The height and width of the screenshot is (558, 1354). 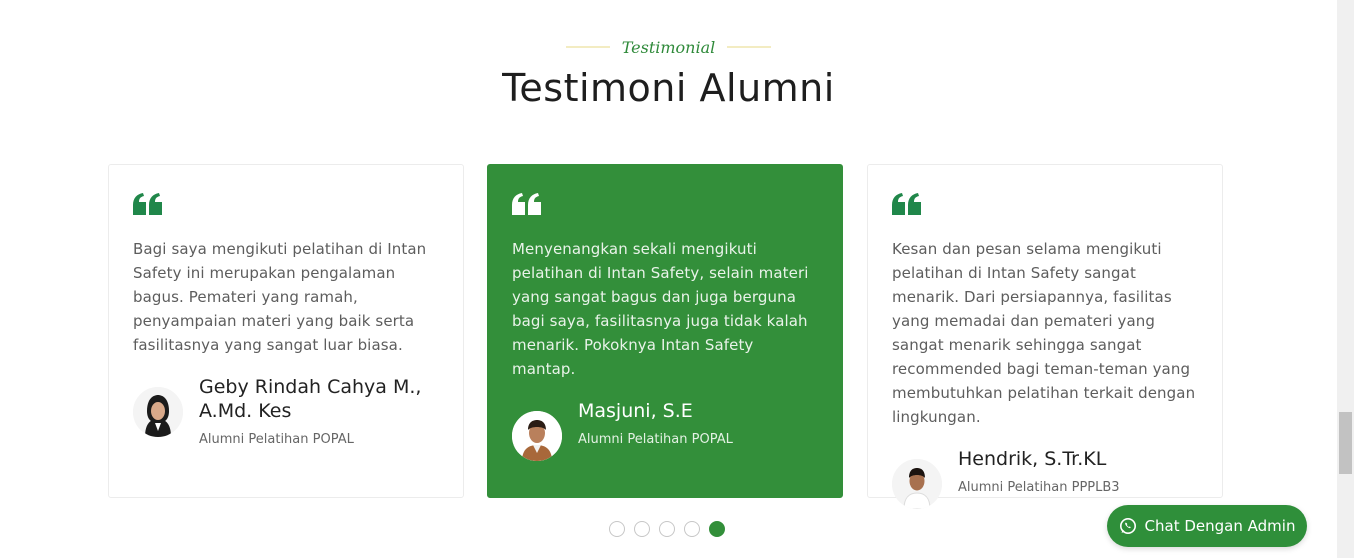 I want to click on eyebrow-divider-left, so click(x=587, y=47).